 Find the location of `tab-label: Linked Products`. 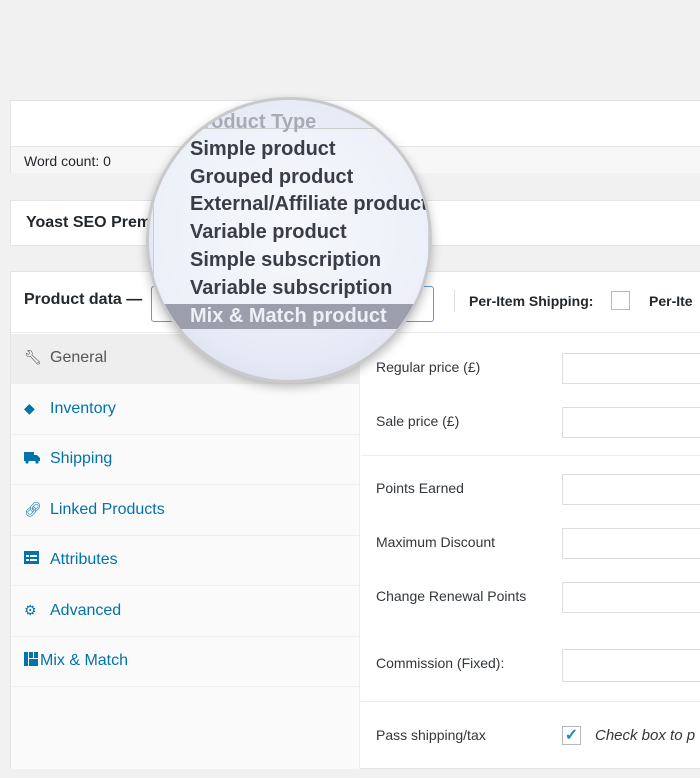

tab-label: Linked Products is located at coordinates (107, 509).